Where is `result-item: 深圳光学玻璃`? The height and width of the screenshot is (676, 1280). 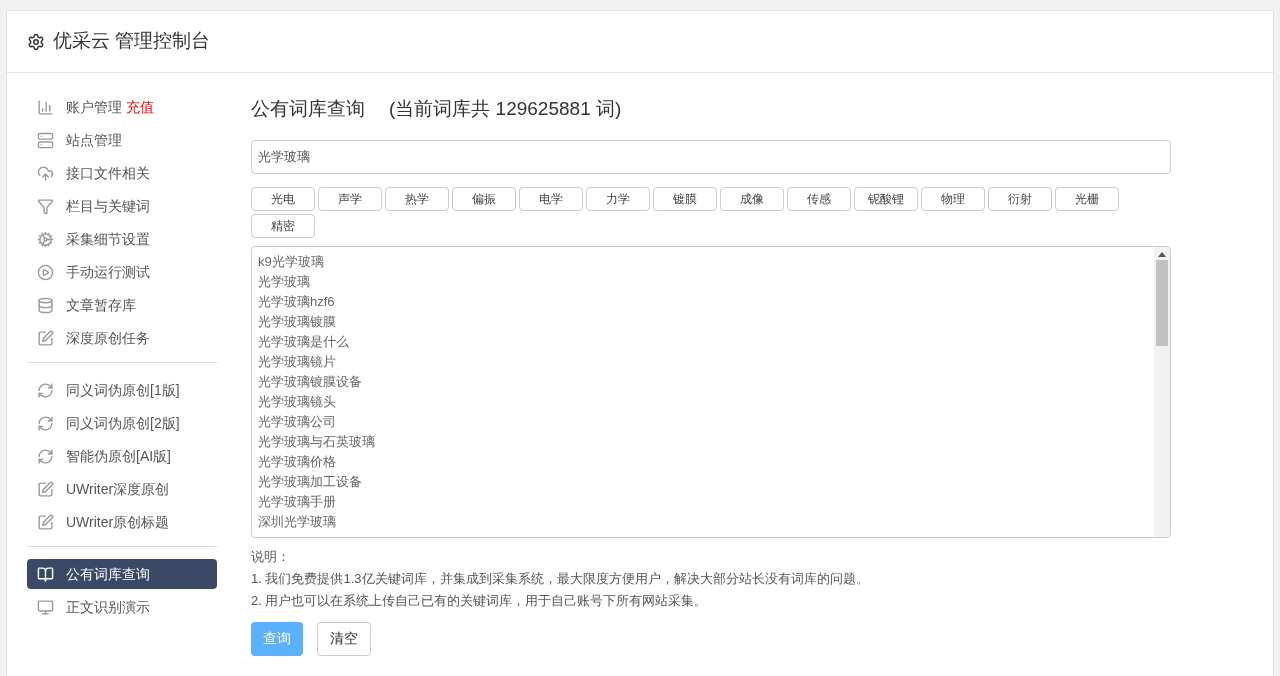 result-item: 深圳光学玻璃 is located at coordinates (297, 521).